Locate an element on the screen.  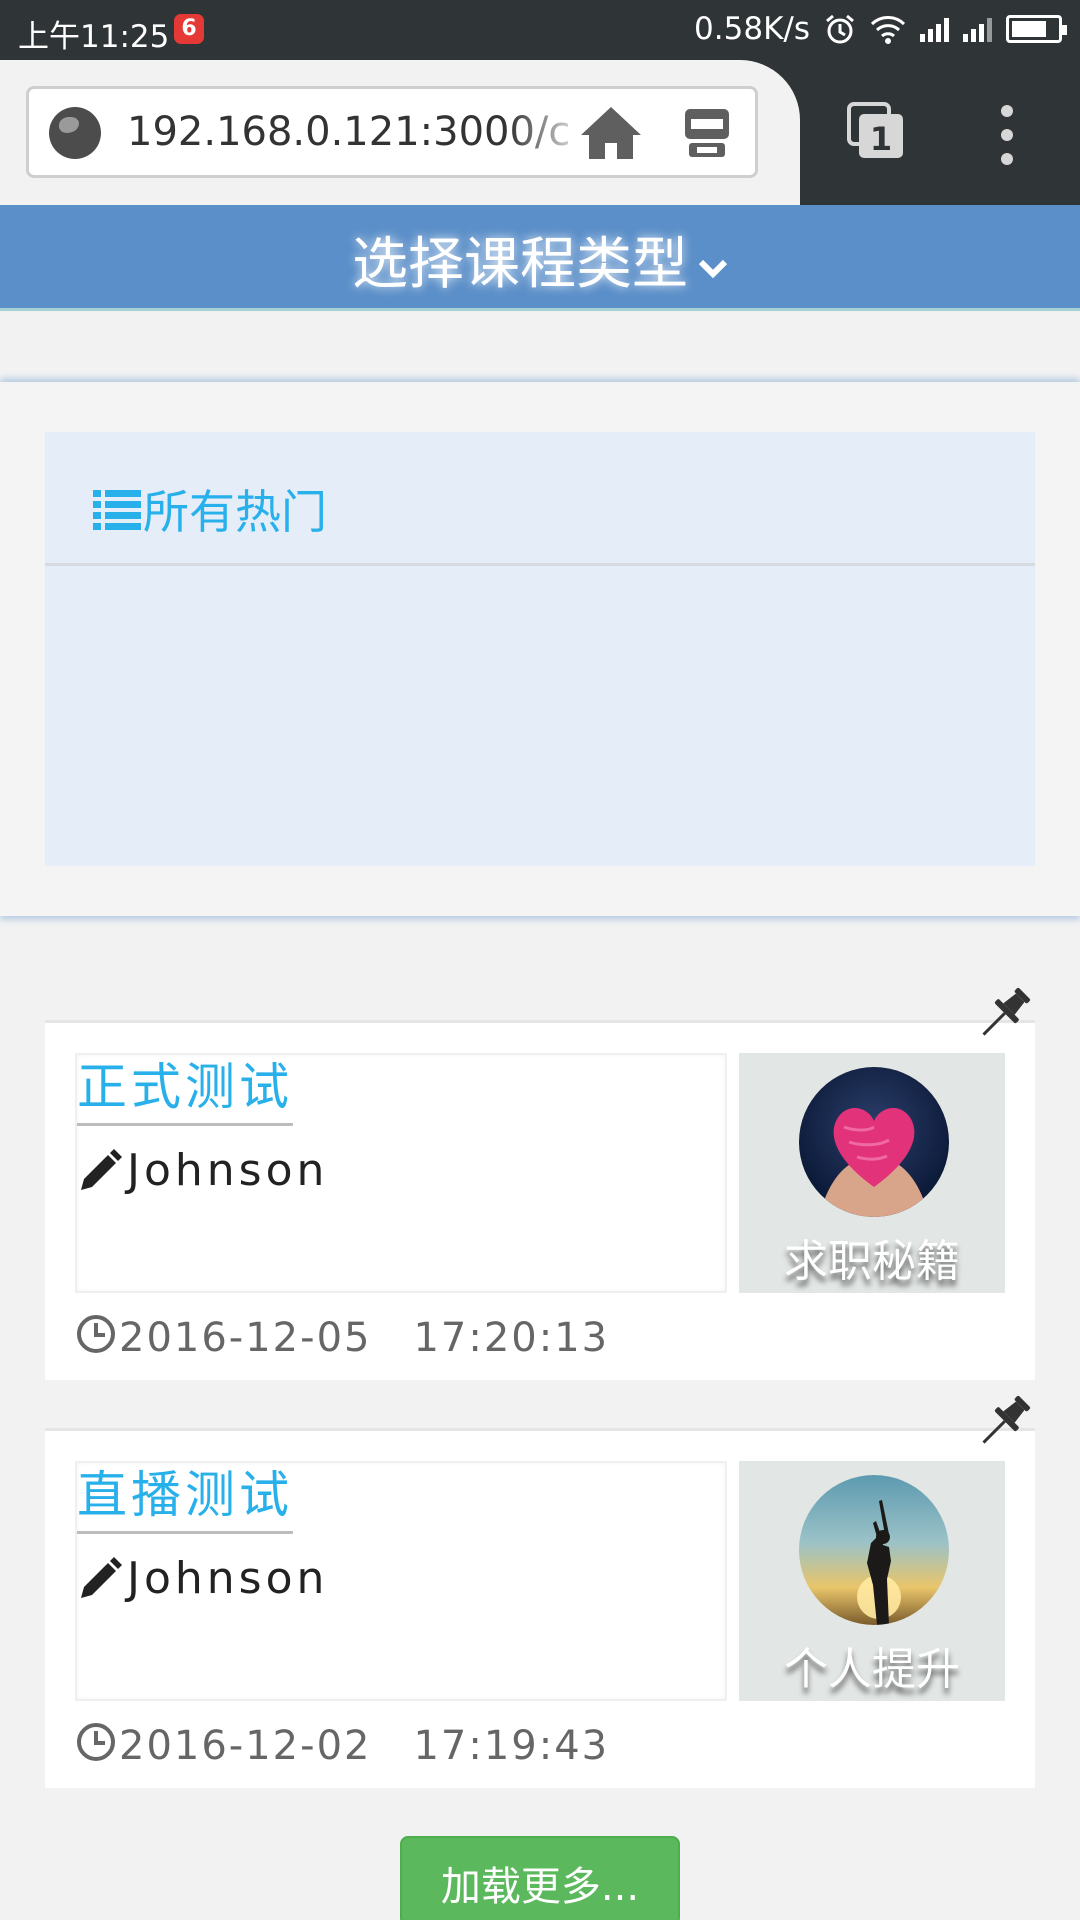
browser-menu-icon is located at coordinates (1007, 135).